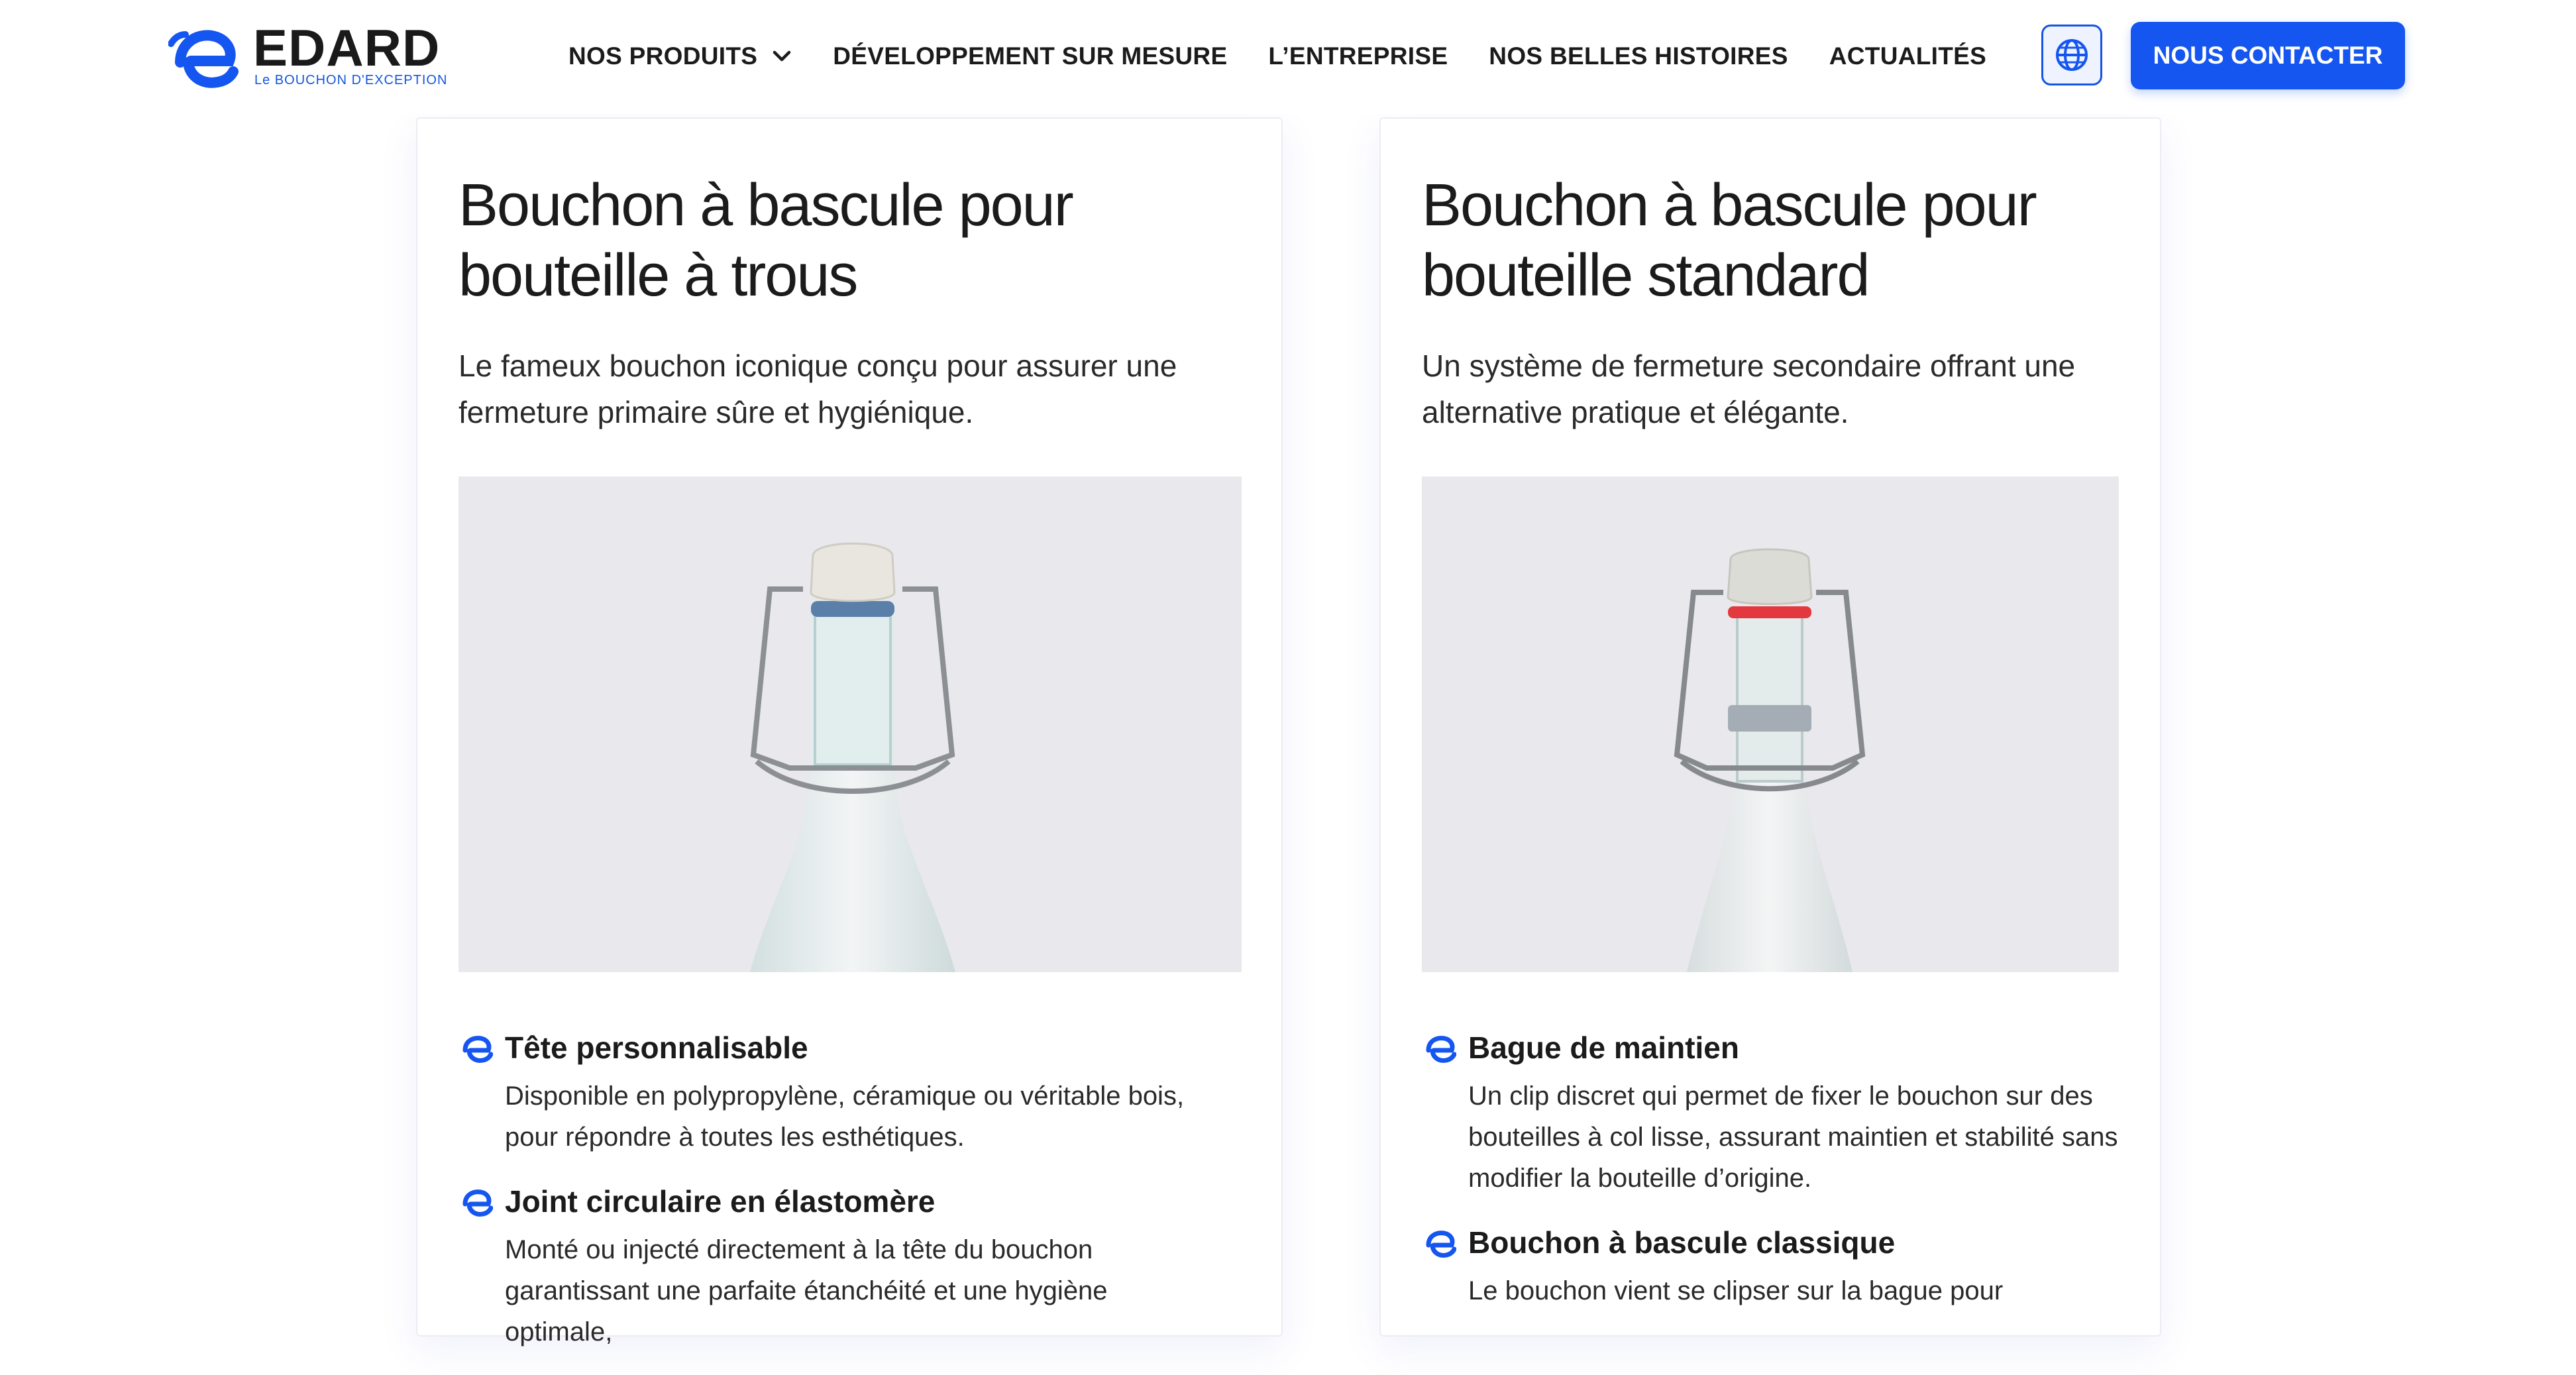 This screenshot has width=2576, height=1375. I want to click on nav-item-custom-development: DÉVELOPPEMENT SUR MESURE, so click(1030, 56).